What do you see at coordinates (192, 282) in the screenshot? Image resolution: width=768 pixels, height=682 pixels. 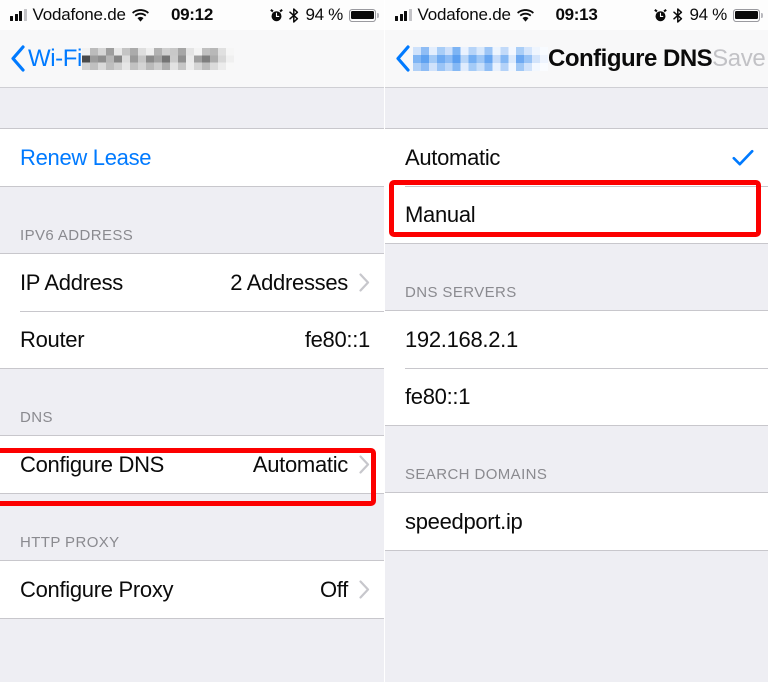 I see `row-ip-address: IP Address 2 Addresses` at bounding box center [192, 282].